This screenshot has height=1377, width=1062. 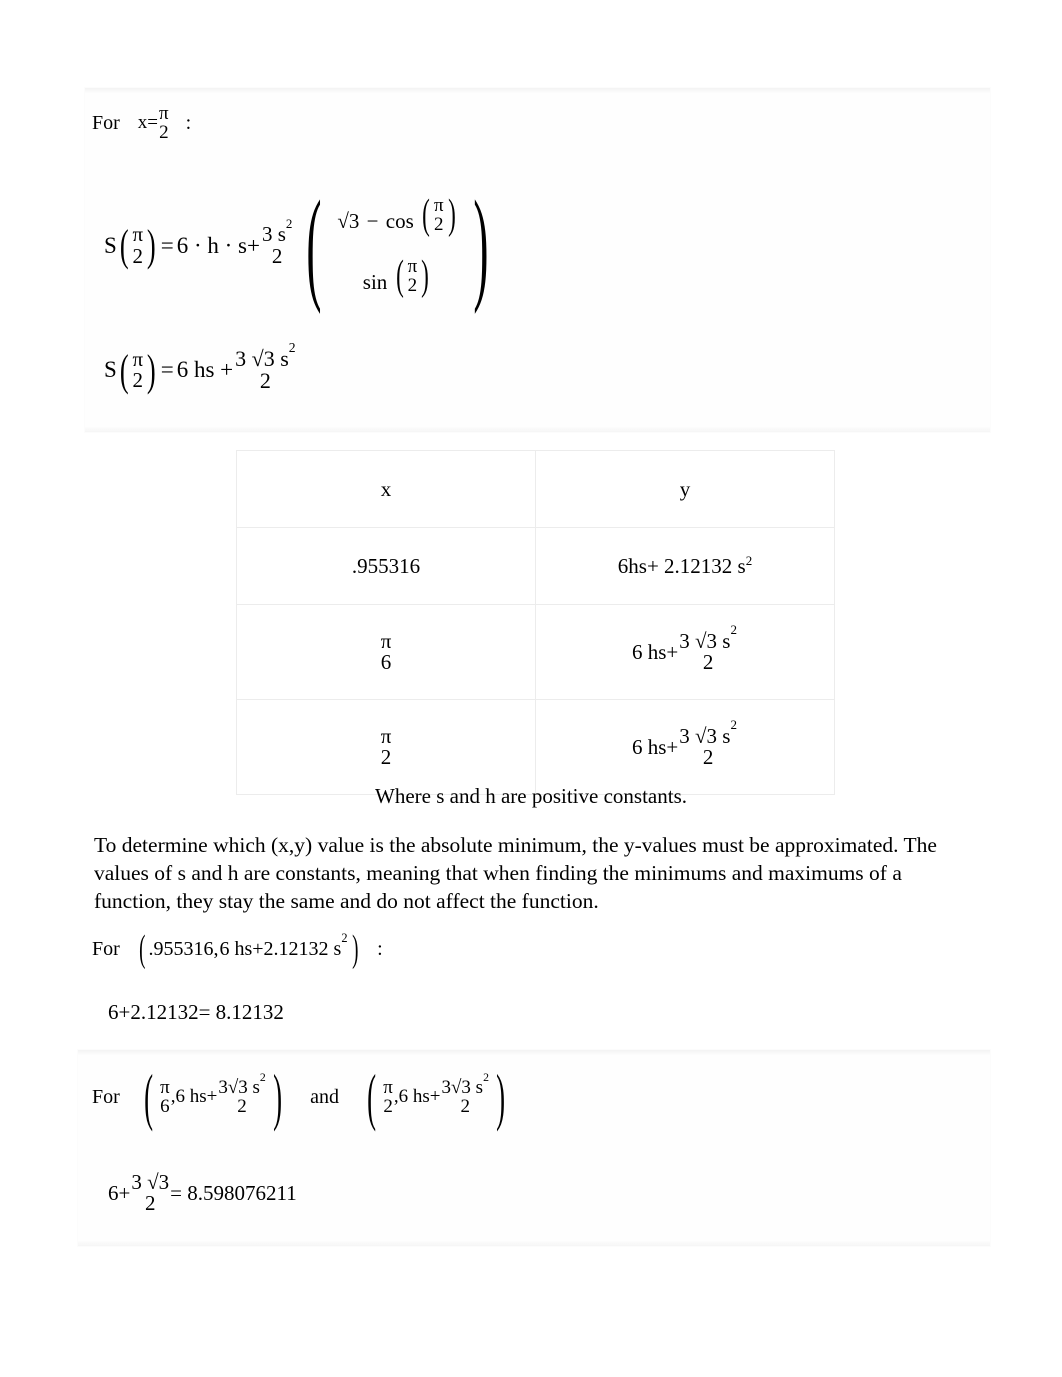 I want to click on cos-argument-parens: ( π 2 ), so click(x=439, y=214).